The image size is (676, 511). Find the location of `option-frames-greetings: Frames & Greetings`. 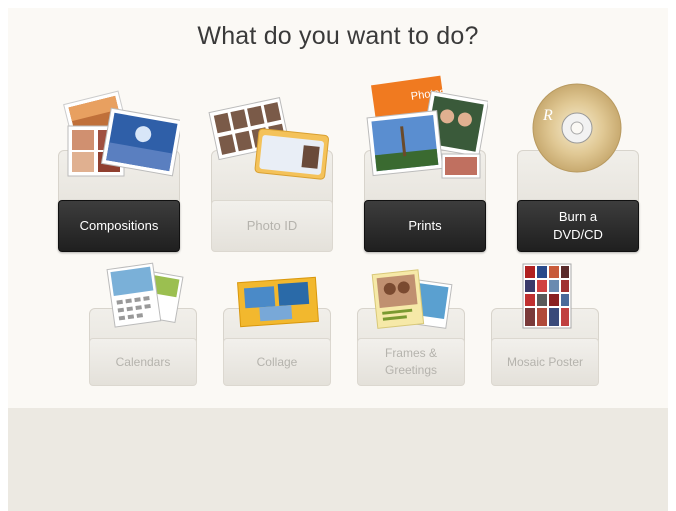

option-frames-greetings: Frames & Greetings is located at coordinates (411, 333).